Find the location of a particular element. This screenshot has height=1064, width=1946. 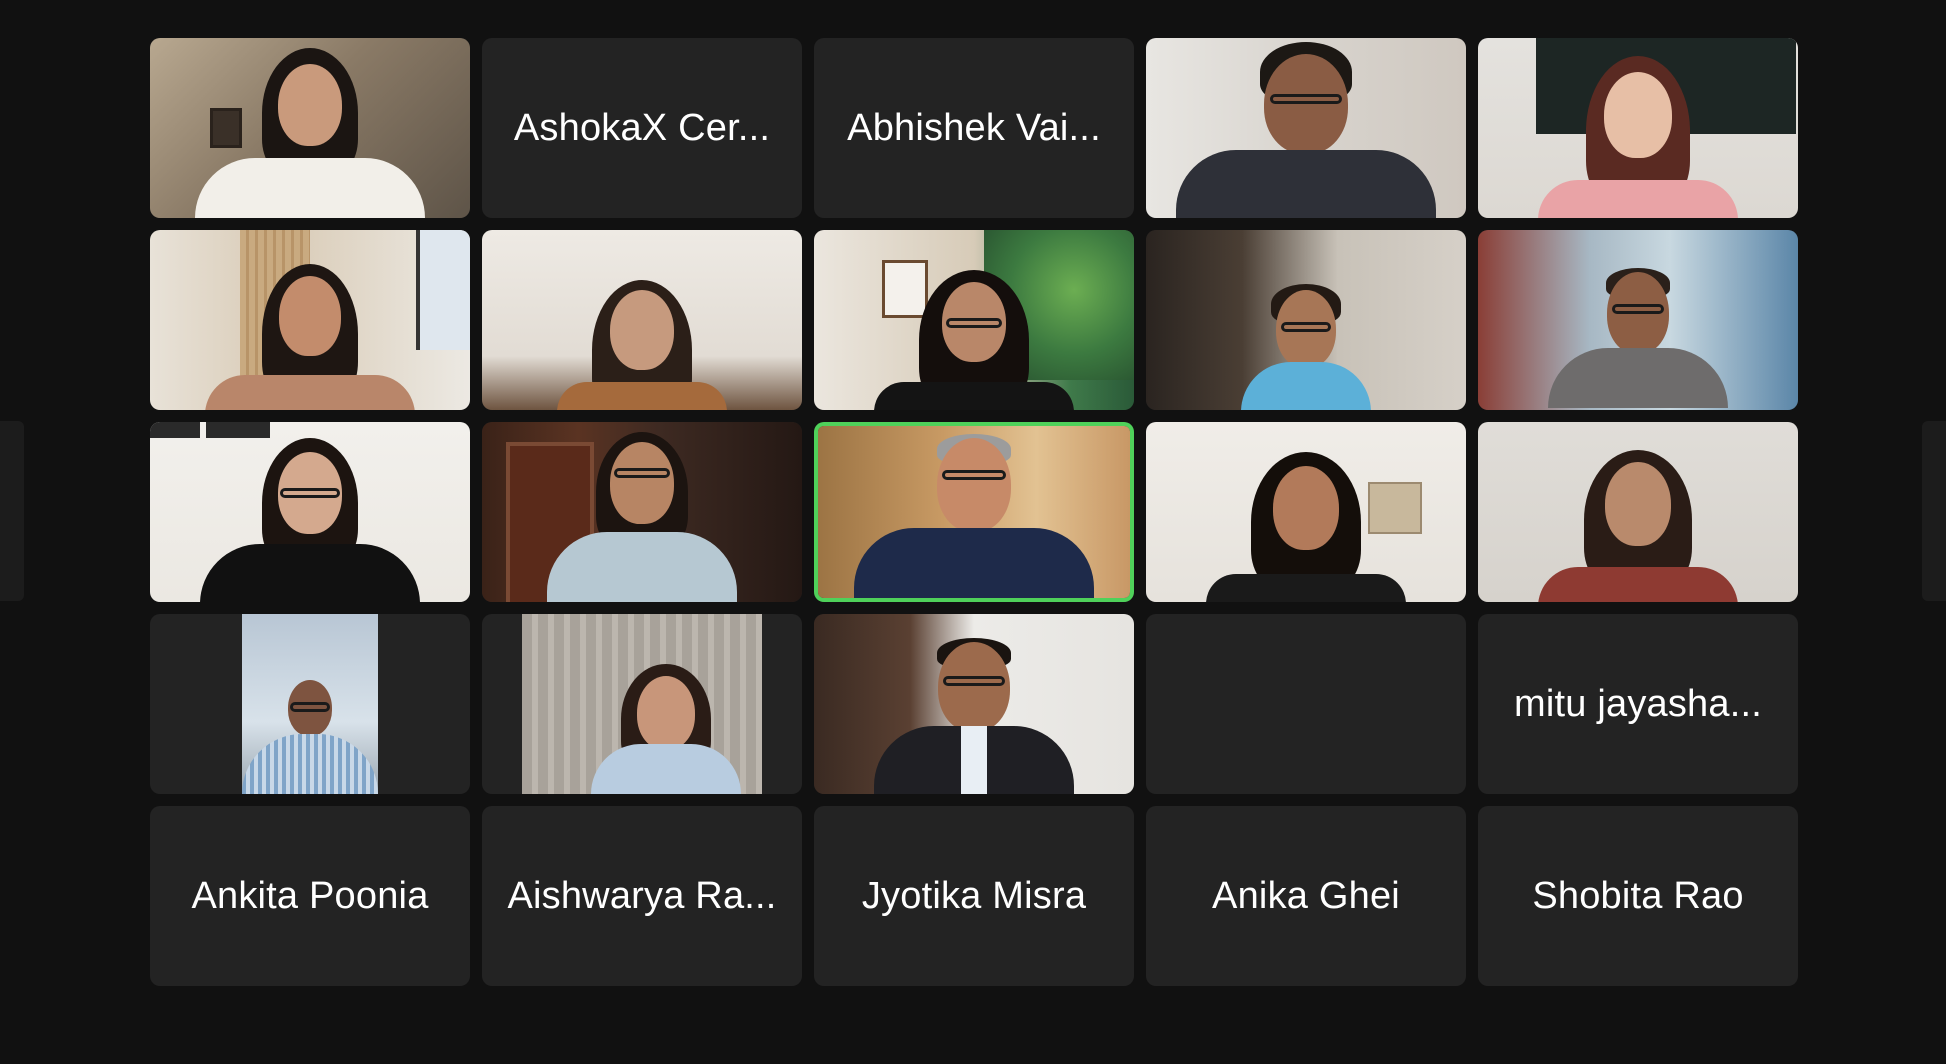

participant-name: Anika Ghei is located at coordinates (1306, 895).